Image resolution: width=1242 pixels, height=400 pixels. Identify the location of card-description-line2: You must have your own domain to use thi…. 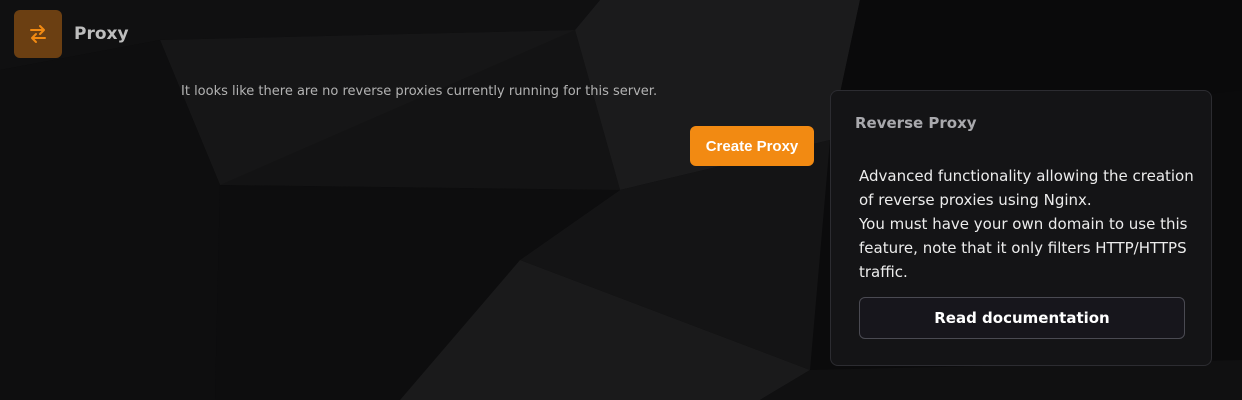
(1023, 248).